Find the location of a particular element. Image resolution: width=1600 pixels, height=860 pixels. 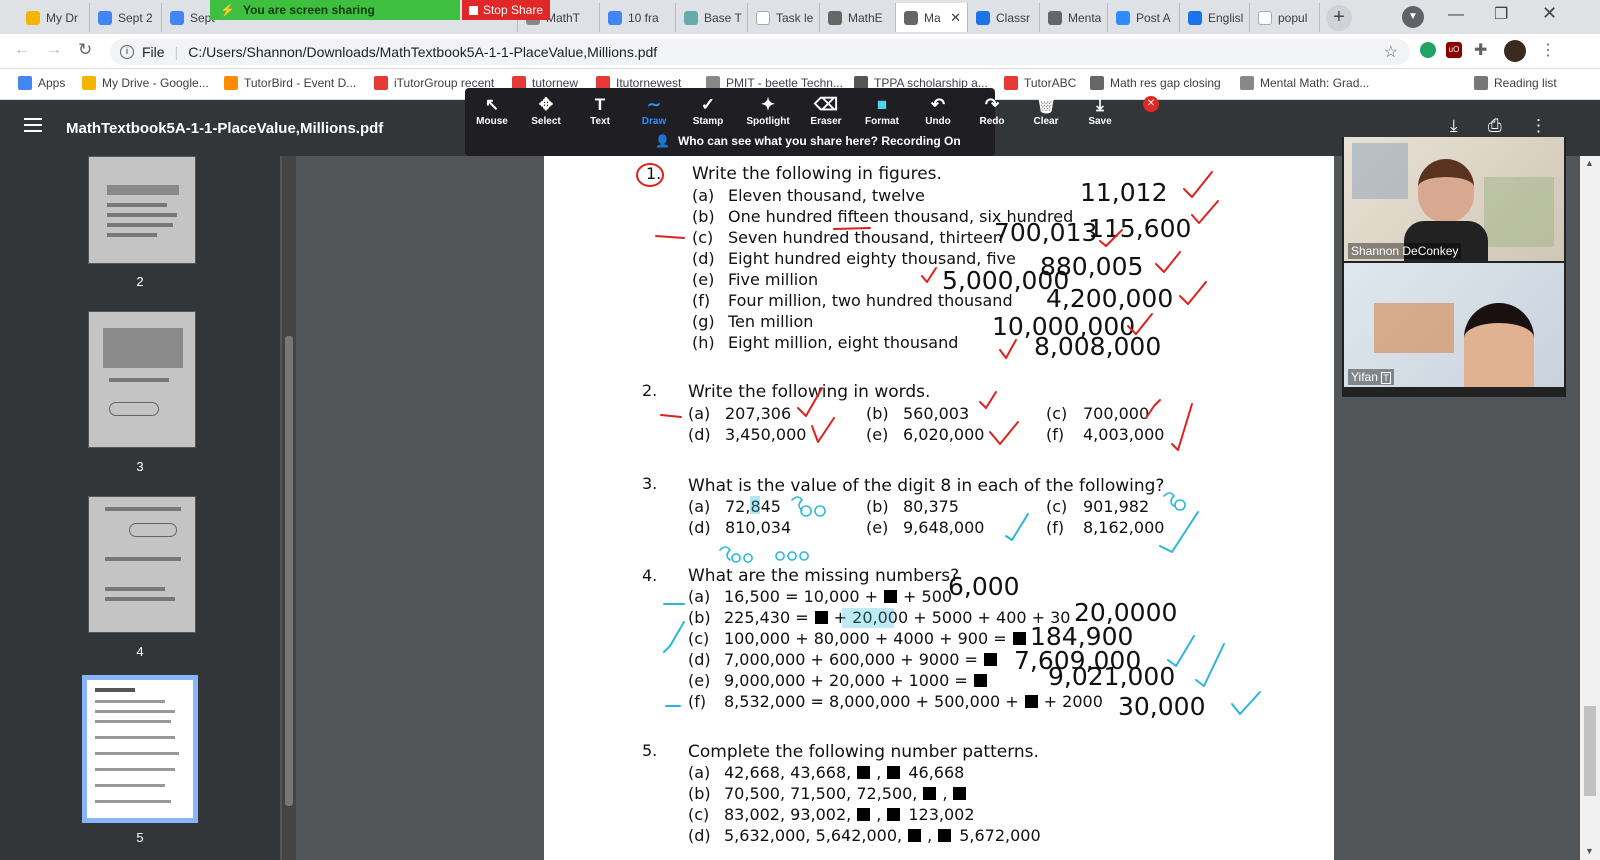

format-icon: ■ is located at coordinates (882, 104).